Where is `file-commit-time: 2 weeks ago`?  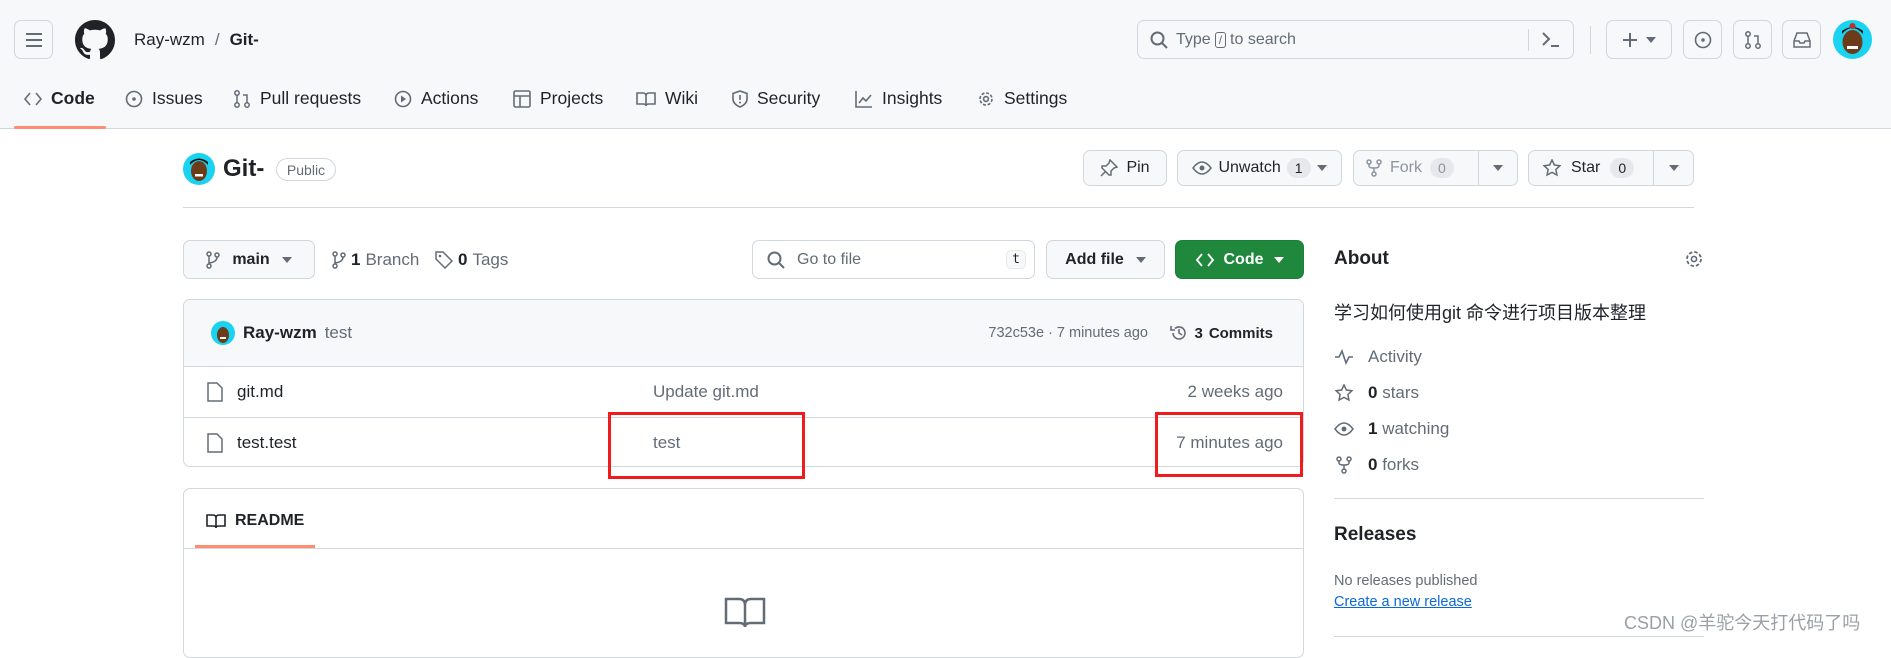 file-commit-time: 2 weeks ago is located at coordinates (1235, 391).